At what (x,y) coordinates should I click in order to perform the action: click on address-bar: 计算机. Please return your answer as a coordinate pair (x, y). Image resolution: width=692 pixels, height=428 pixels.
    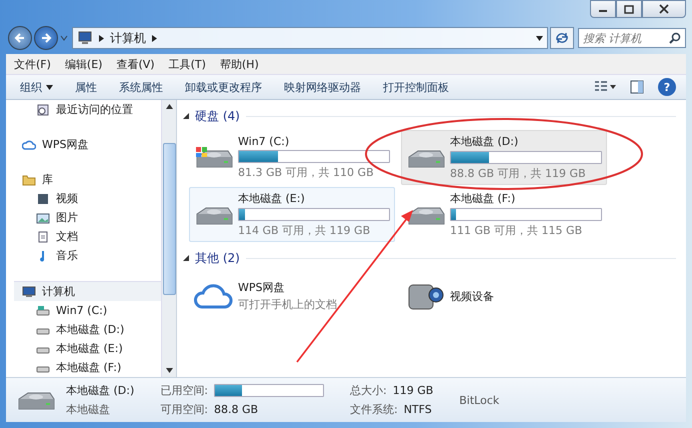
    Looking at the image, I should click on (310, 38).